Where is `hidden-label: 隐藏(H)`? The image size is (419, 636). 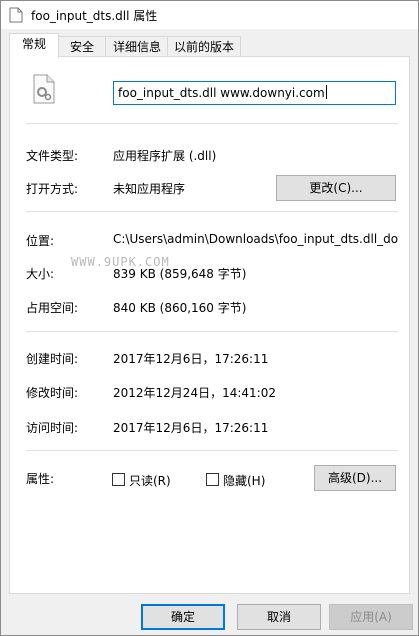 hidden-label: 隐藏(H) is located at coordinates (244, 480).